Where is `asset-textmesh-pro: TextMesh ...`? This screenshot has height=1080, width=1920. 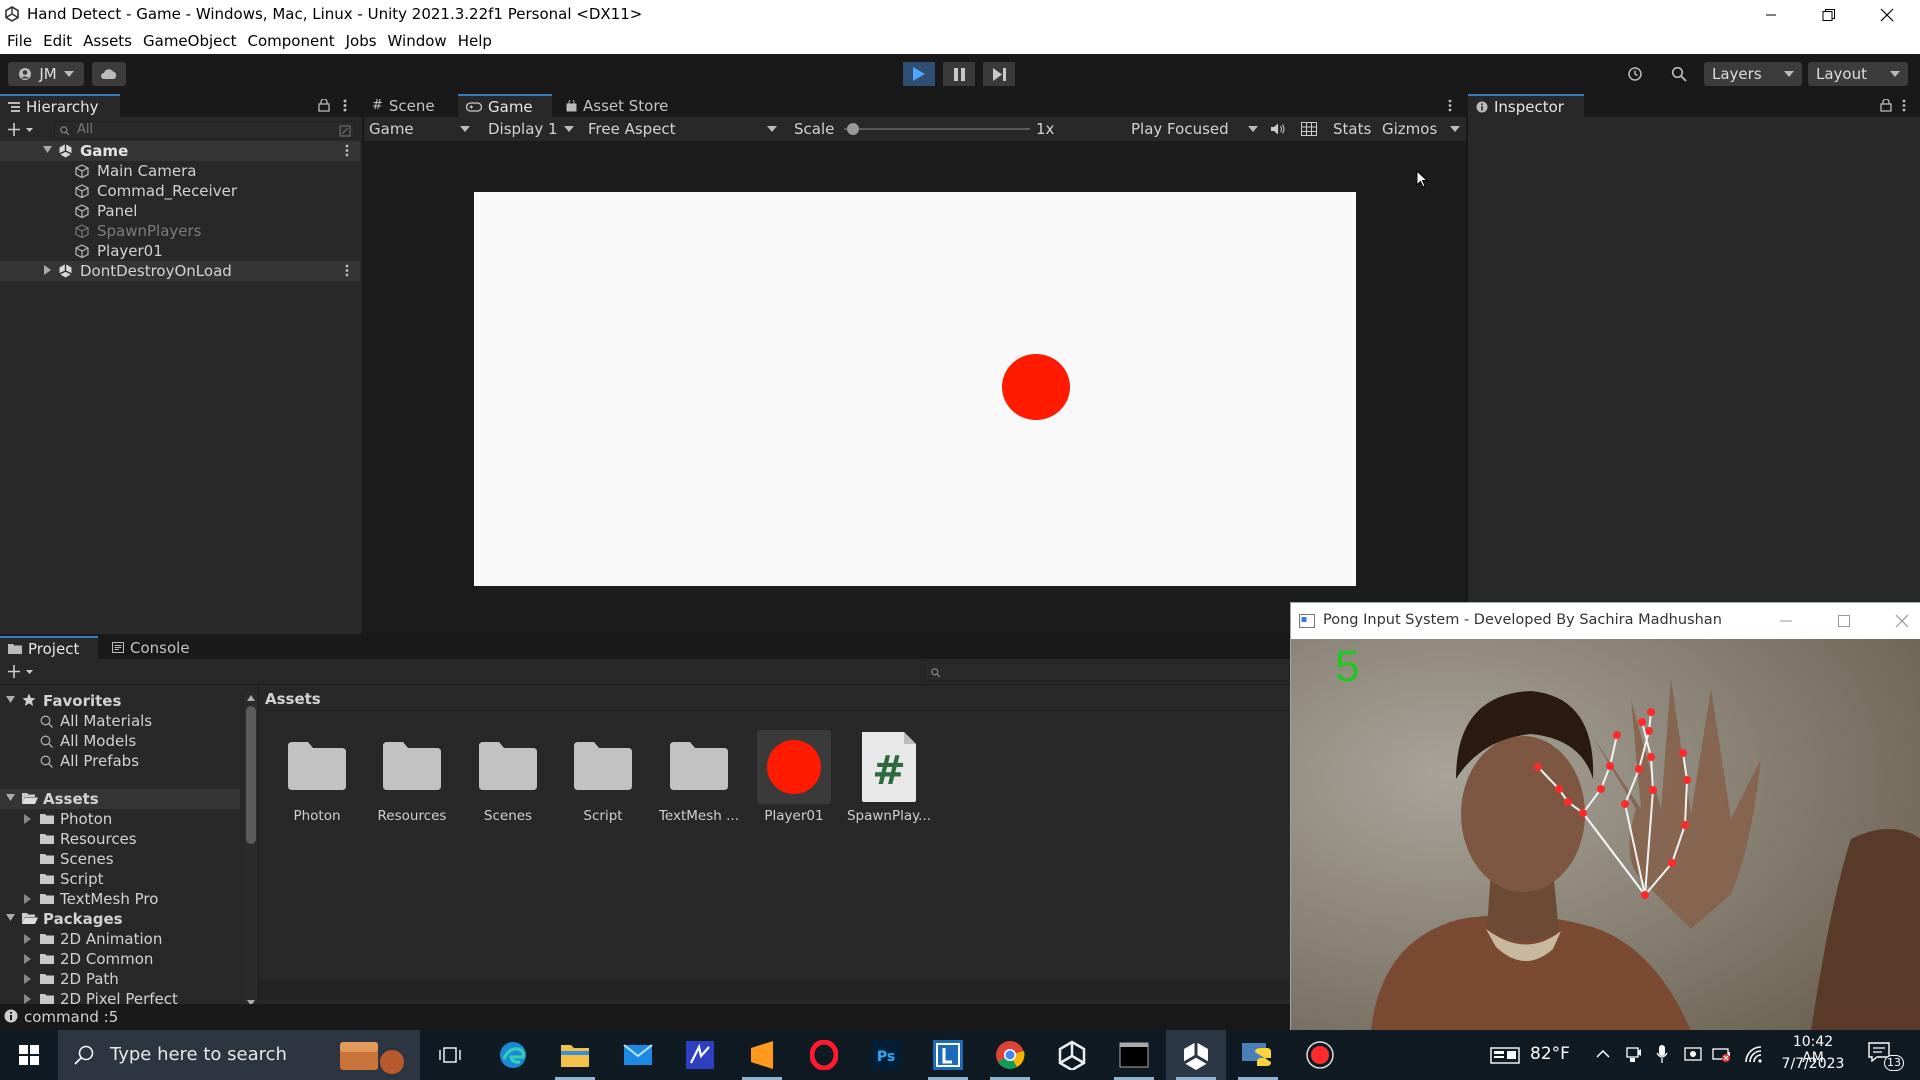
asset-textmesh-pro: TextMesh ... is located at coordinates (699, 777).